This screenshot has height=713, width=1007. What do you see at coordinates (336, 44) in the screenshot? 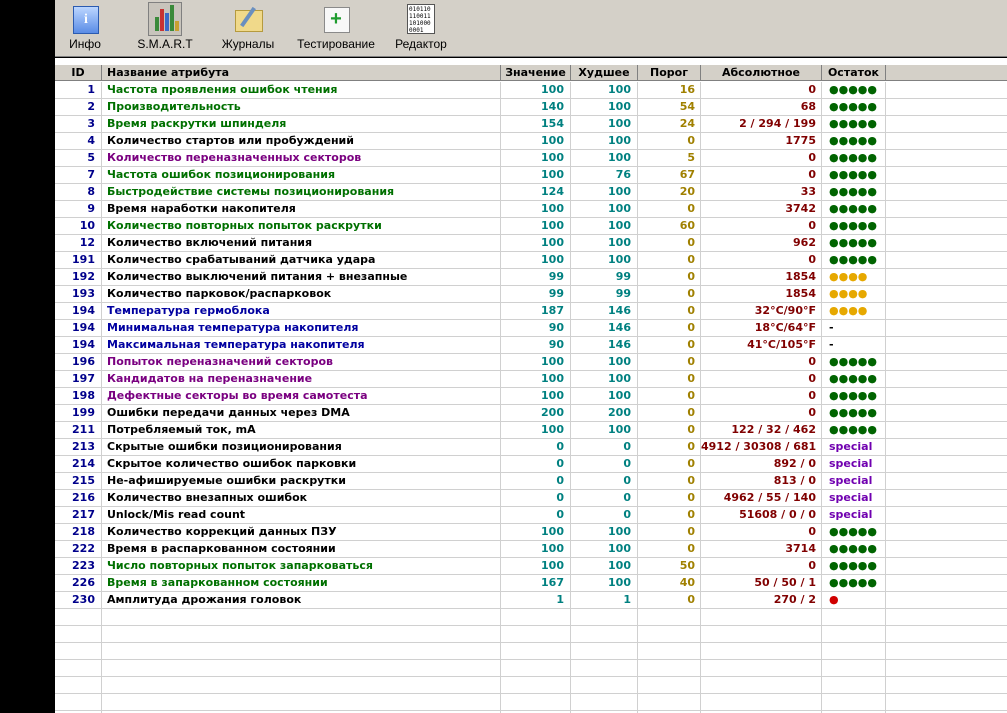
I see `testing-button-label: Тестирование` at bounding box center [336, 44].